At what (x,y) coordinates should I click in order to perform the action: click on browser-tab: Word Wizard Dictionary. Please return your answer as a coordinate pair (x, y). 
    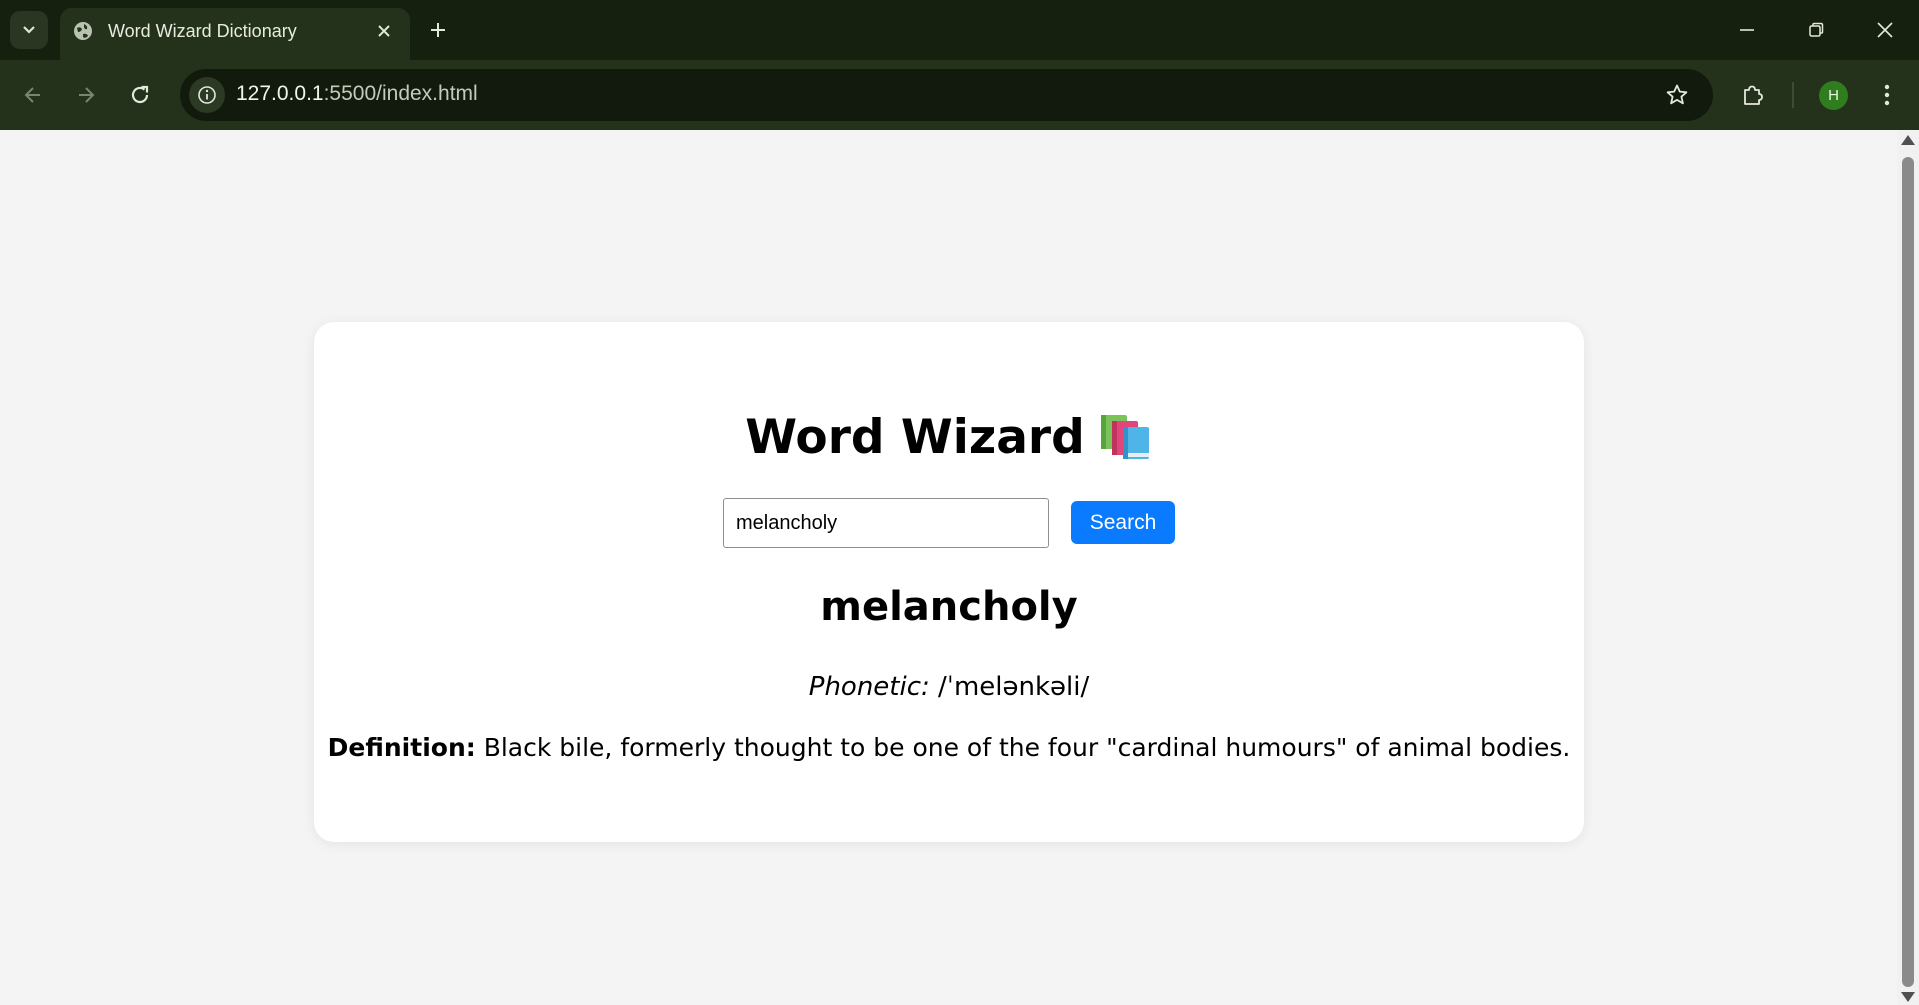
    Looking at the image, I should click on (235, 34).